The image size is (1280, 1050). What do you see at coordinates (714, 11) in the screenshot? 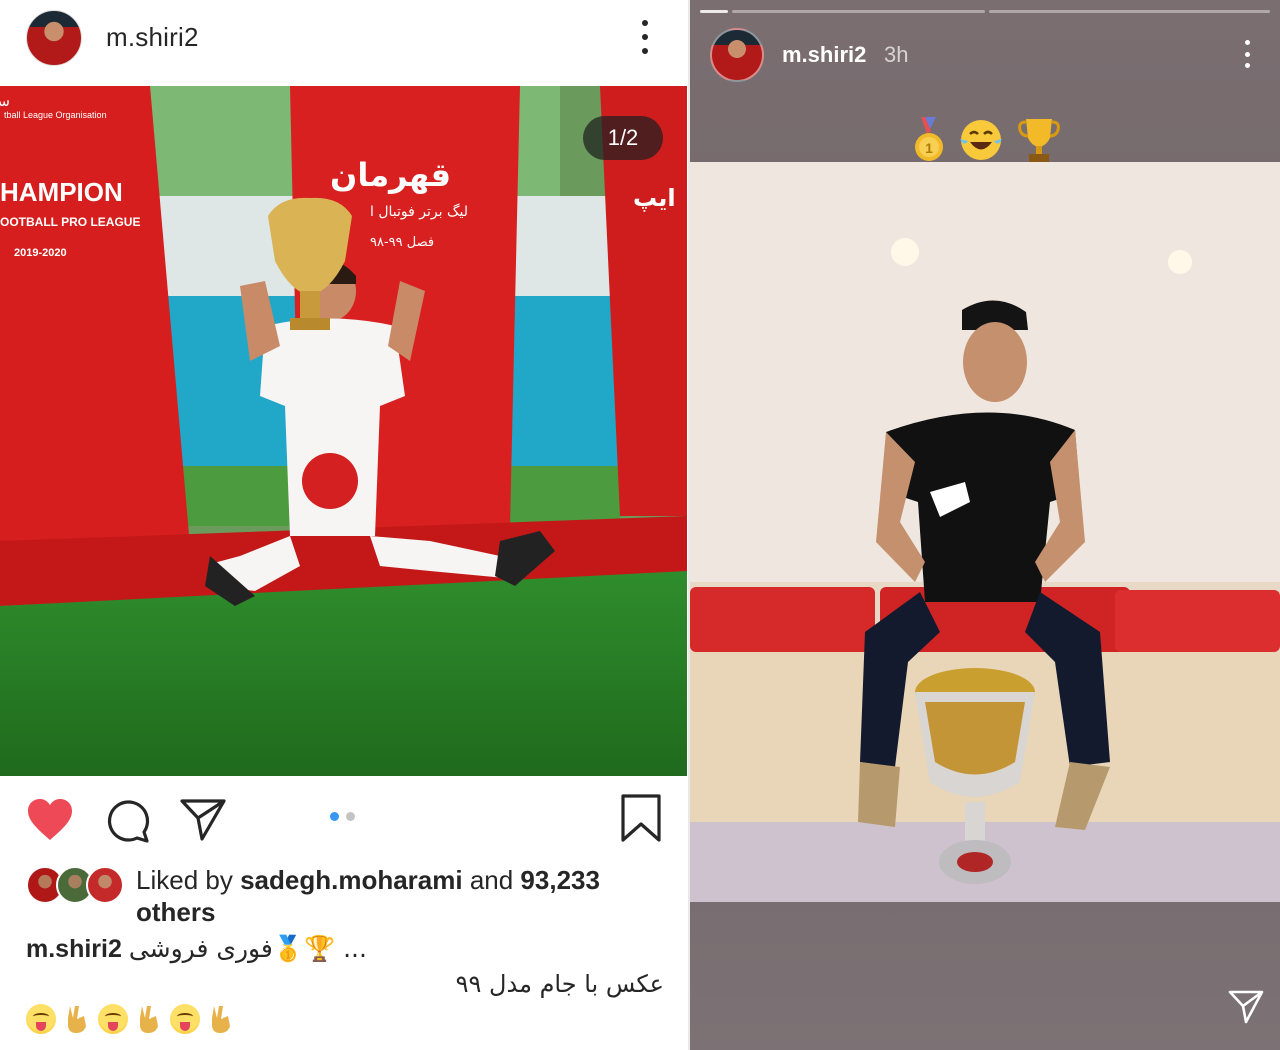
I see `story-progress-segment-active` at bounding box center [714, 11].